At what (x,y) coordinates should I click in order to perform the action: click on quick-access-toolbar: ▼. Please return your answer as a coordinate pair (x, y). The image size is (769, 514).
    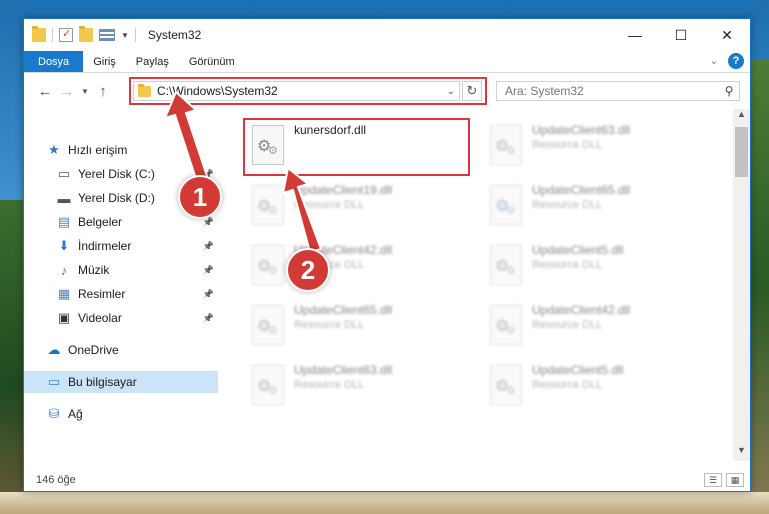
    Looking at the image, I should click on (80, 34).